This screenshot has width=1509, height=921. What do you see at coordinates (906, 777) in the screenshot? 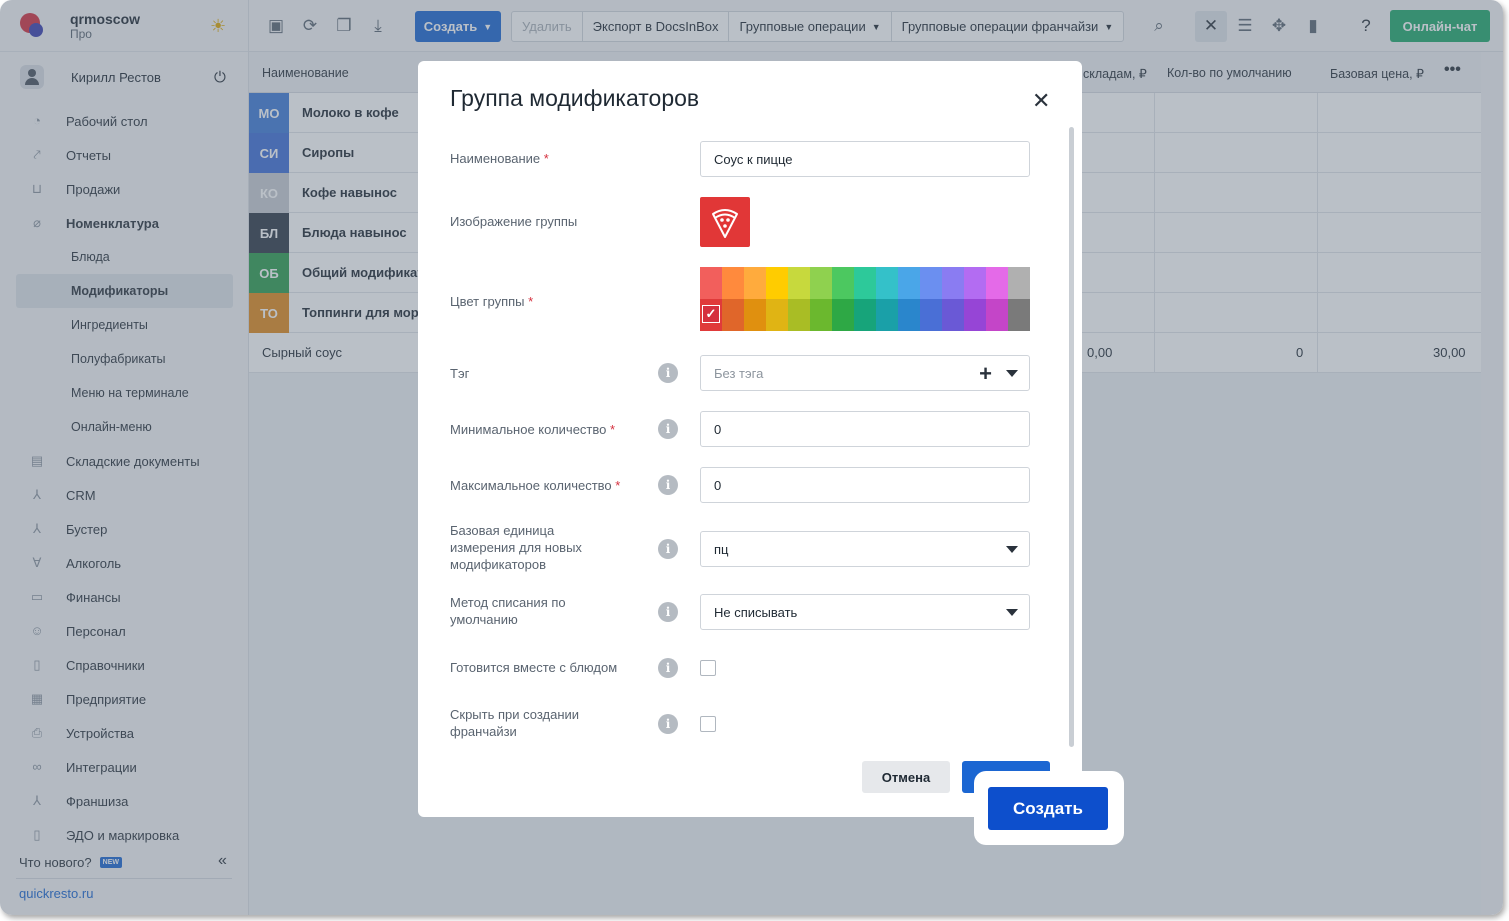
I see `cancel-button: Отмена` at bounding box center [906, 777].